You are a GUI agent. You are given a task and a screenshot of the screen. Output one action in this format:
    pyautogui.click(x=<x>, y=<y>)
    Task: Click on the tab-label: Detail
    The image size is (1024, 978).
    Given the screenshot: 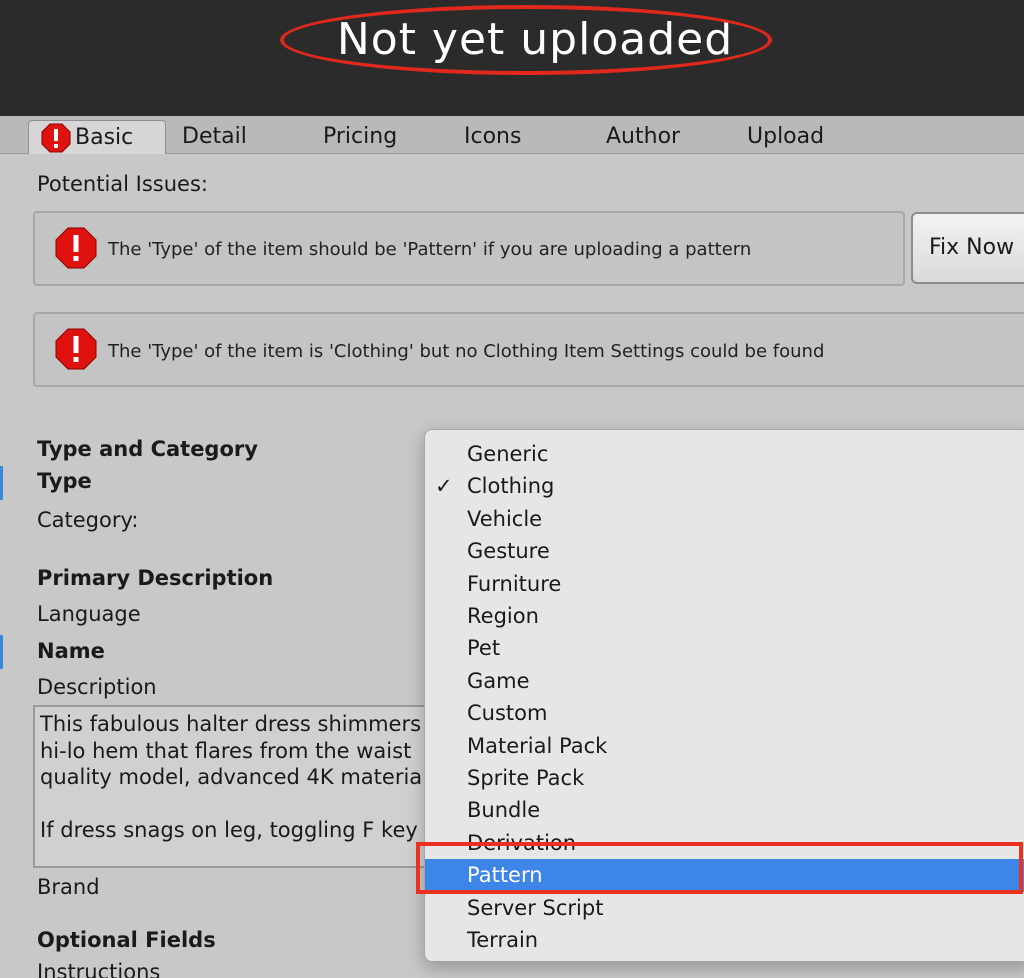 What is the action you would take?
    pyautogui.click(x=214, y=136)
    